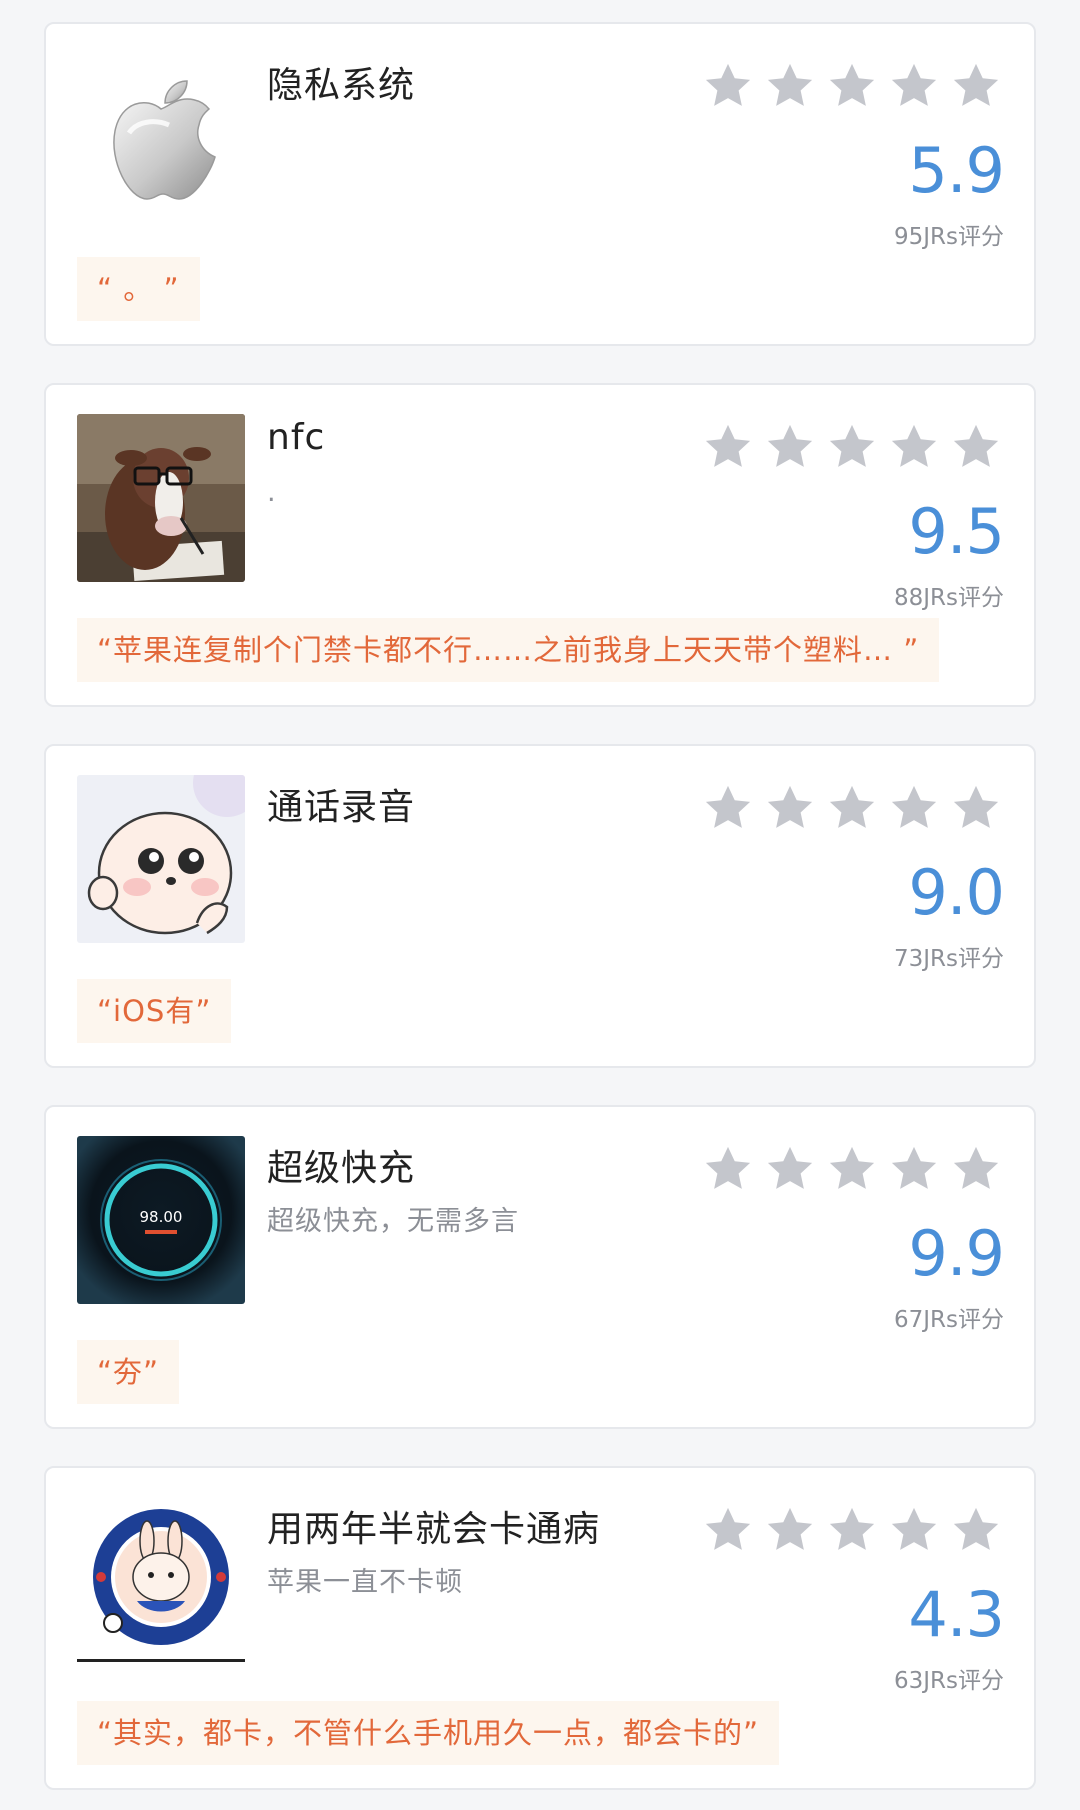  Describe the element at coordinates (161, 1217) in the screenshot. I see `svg-text: 98.00` at that location.